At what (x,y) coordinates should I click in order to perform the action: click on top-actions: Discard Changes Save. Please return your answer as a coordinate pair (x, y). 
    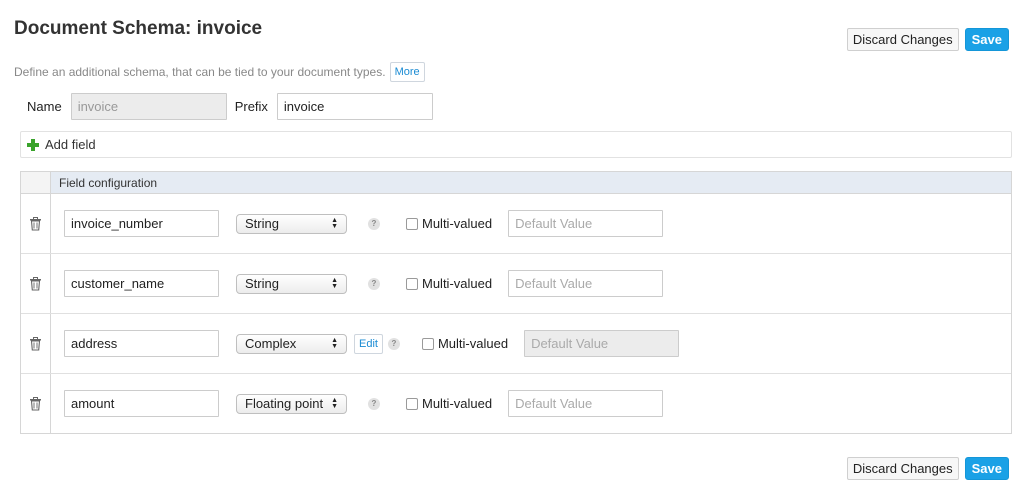
    Looking at the image, I should click on (927, 39).